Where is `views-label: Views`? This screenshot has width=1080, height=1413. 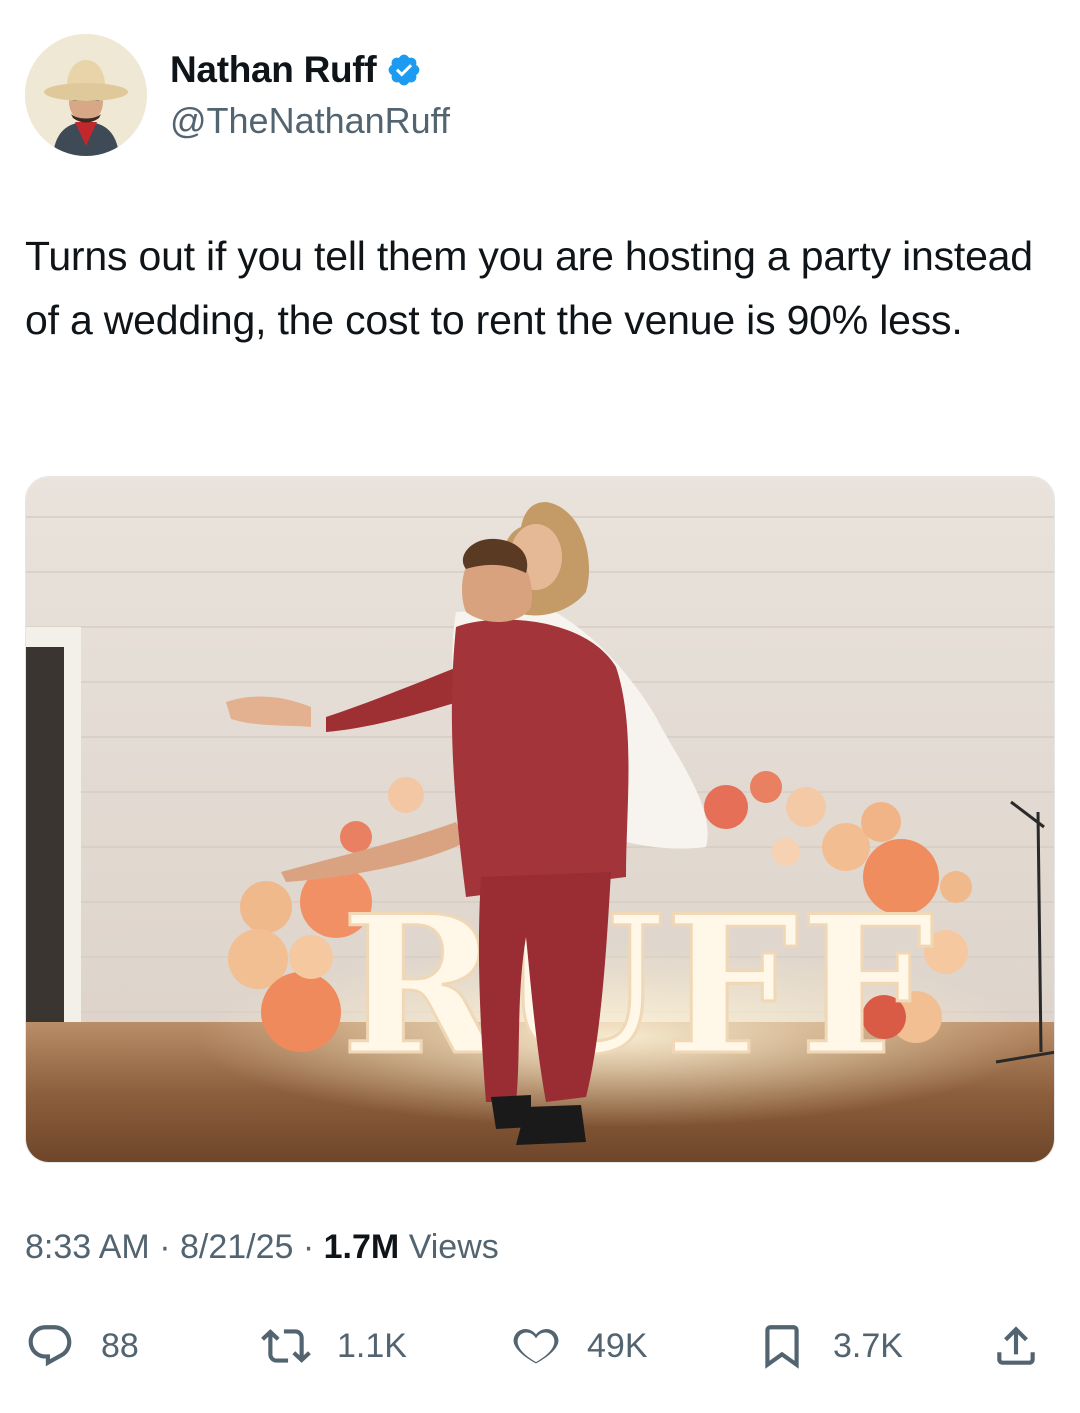
views-label: Views is located at coordinates (453, 1247).